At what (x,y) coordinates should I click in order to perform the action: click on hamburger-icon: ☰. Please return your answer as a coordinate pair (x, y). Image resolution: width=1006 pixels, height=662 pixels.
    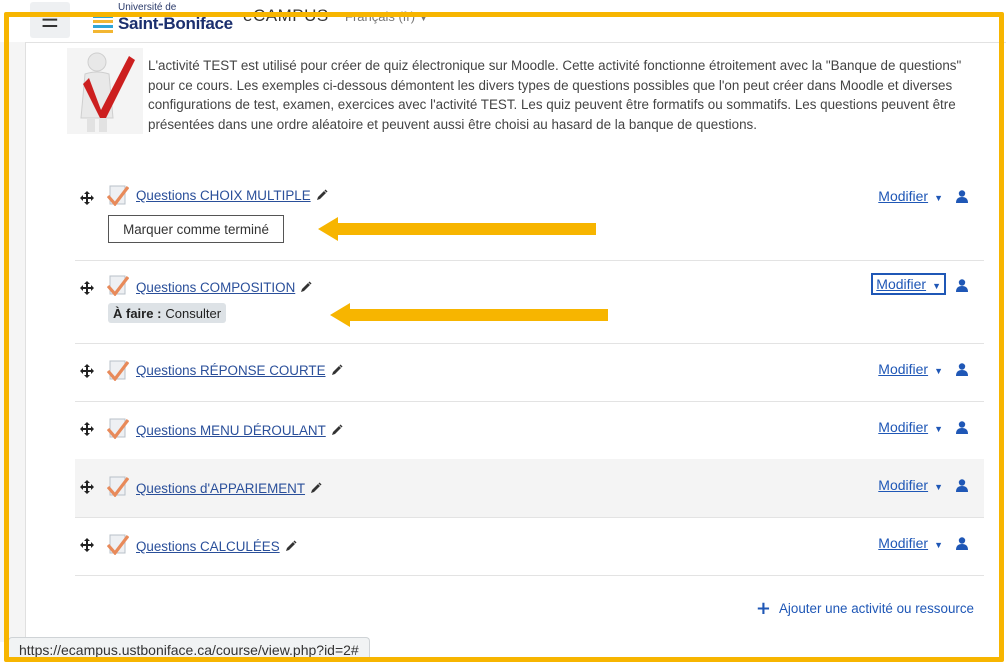
    Looking at the image, I should click on (50, 20).